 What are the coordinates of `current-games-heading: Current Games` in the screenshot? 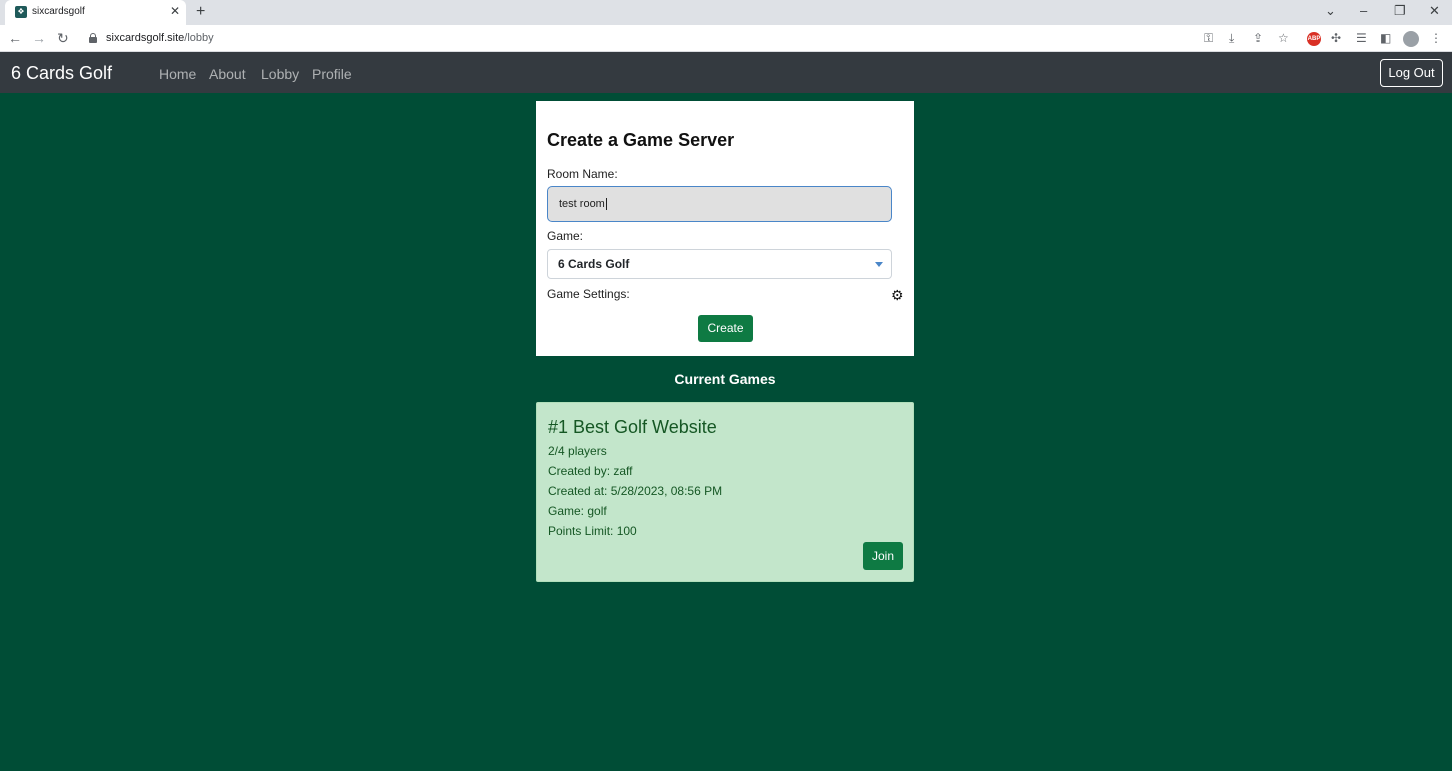 It's located at (725, 379).